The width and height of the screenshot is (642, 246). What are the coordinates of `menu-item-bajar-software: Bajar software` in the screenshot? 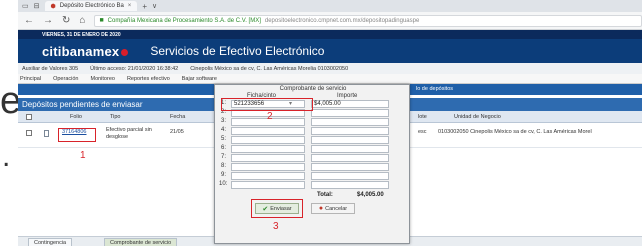 It's located at (199, 79).